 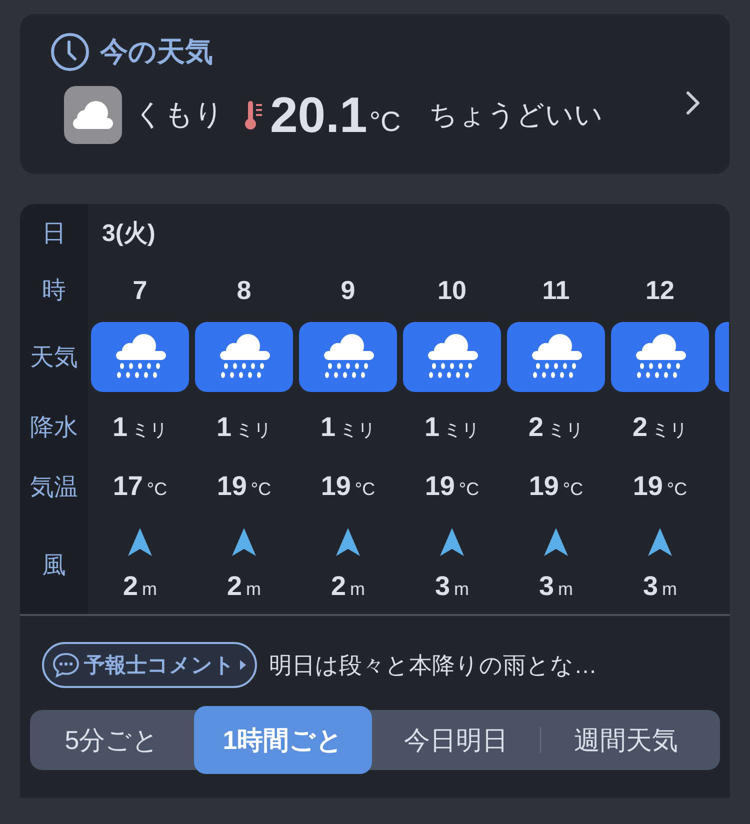 What do you see at coordinates (385, 122) in the screenshot?
I see `temperature-unit: °C` at bounding box center [385, 122].